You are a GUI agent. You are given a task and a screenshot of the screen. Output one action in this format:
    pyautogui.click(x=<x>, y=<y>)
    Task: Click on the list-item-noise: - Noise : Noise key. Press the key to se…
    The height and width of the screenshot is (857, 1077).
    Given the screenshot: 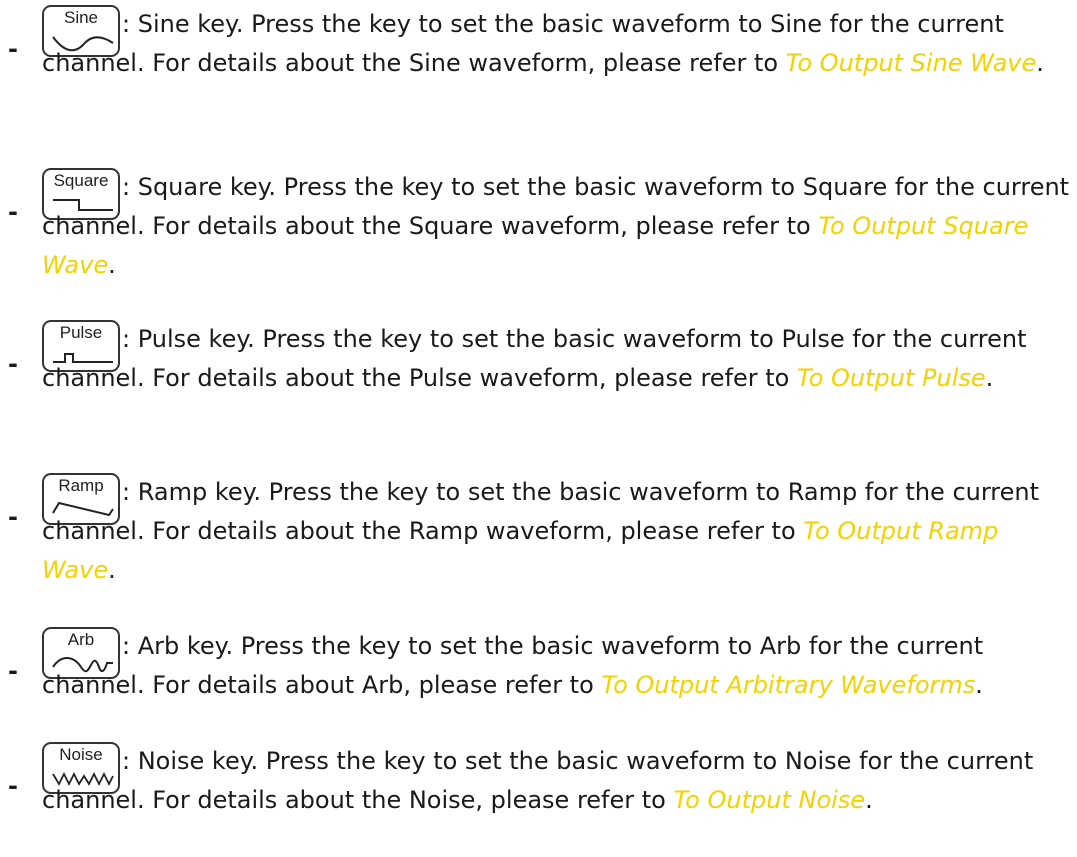 What is the action you would take?
    pyautogui.click(x=538, y=792)
    